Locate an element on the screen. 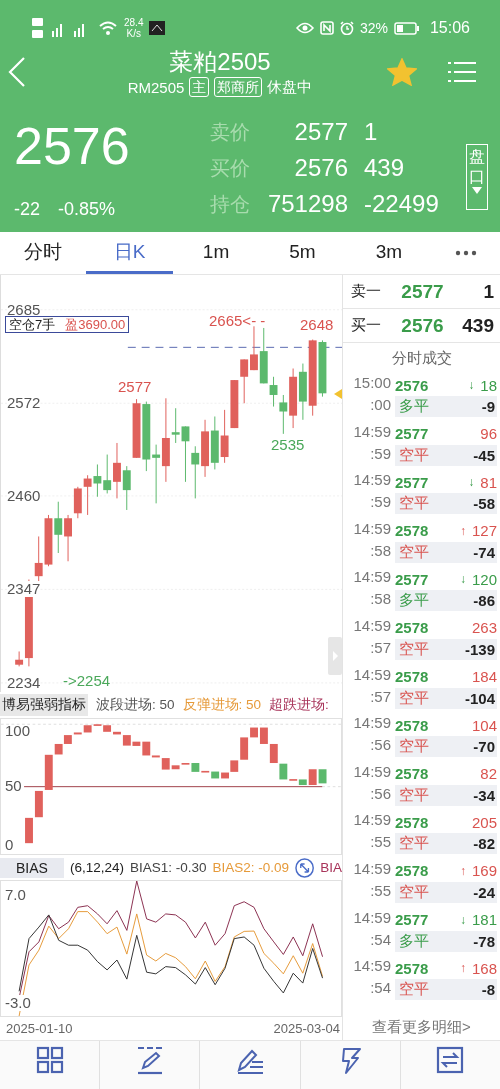 This screenshot has height=1089, width=500. price-annotation: 2648 is located at coordinates (317, 325).